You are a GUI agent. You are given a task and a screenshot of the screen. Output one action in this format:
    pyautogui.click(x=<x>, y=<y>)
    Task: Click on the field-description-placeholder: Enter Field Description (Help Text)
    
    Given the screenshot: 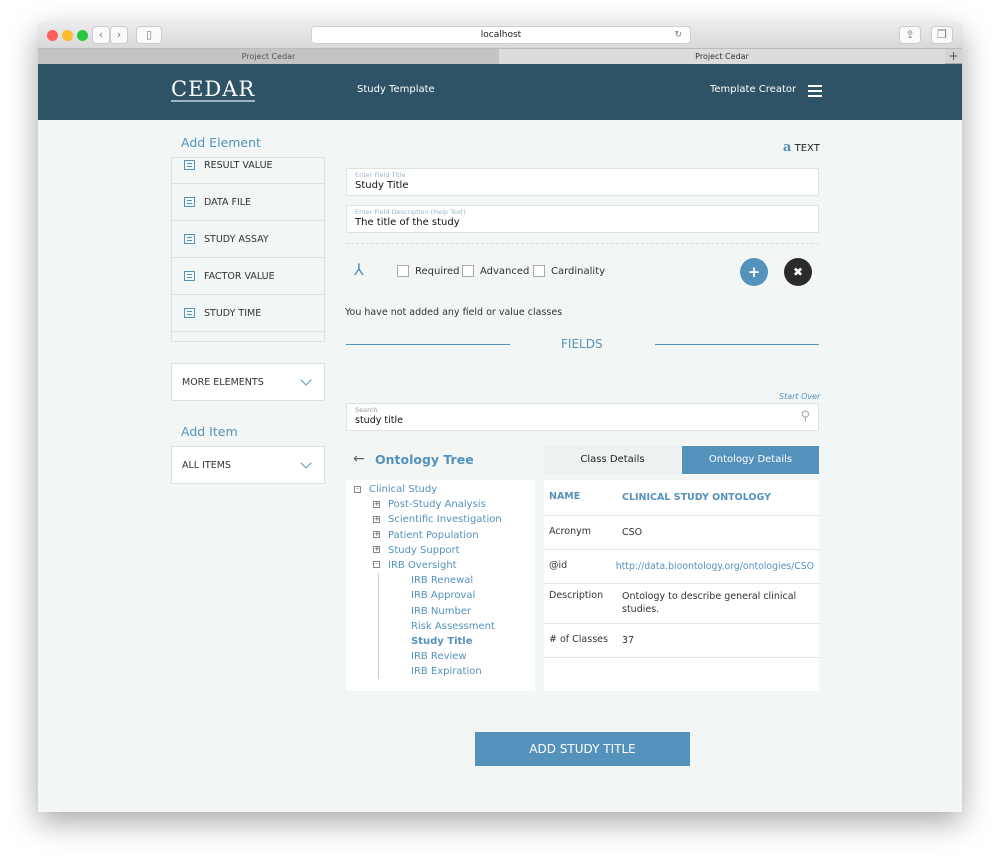 What is the action you would take?
    pyautogui.click(x=410, y=212)
    